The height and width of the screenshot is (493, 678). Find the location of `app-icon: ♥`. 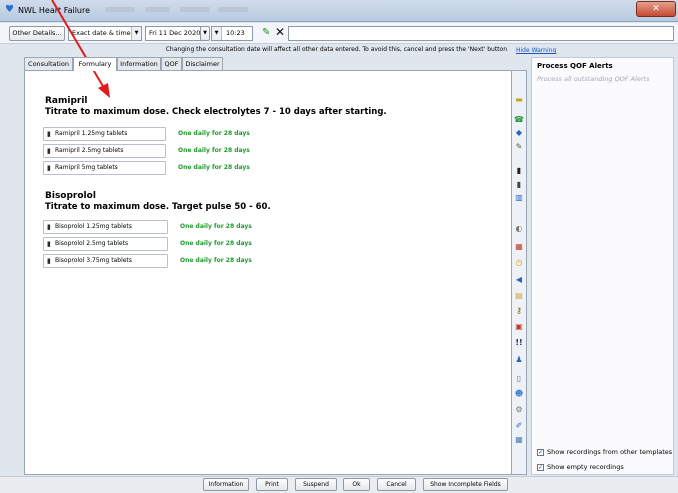

app-icon: ♥ is located at coordinates (9, 9).